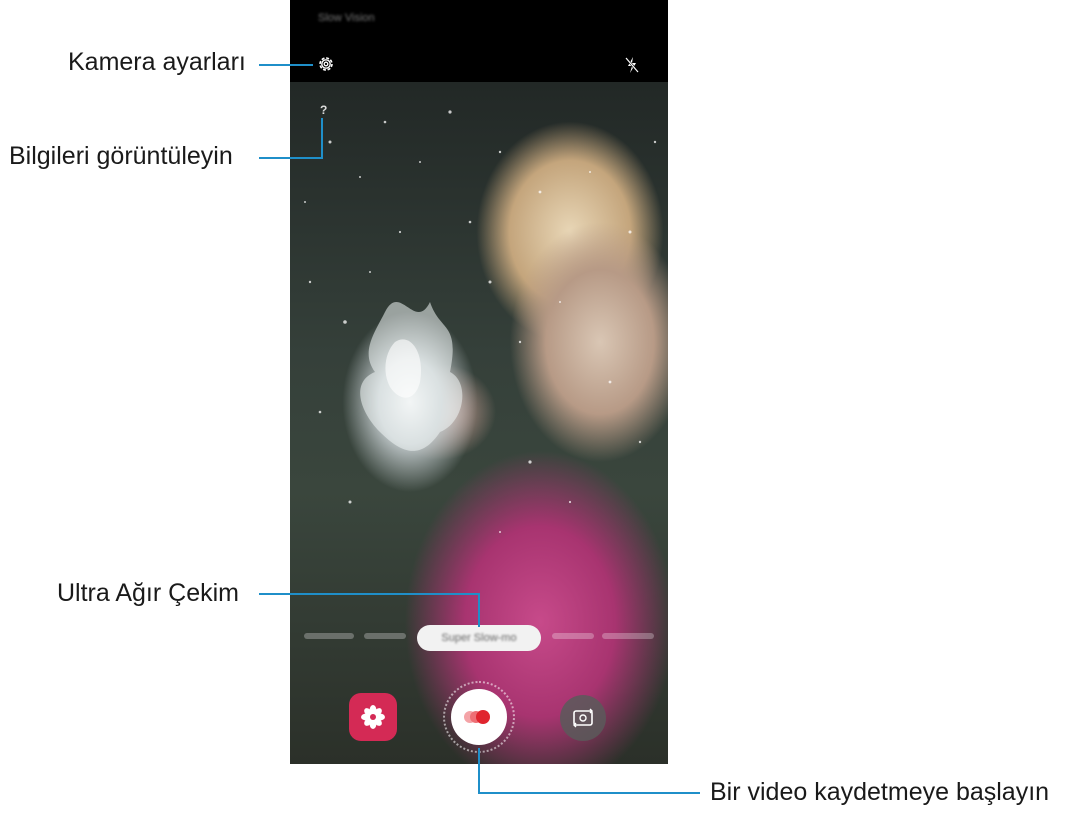 The height and width of the screenshot is (816, 1069). Describe the element at coordinates (157, 62) in the screenshot. I see `callout-settings-label: Kamera ayarları` at that location.